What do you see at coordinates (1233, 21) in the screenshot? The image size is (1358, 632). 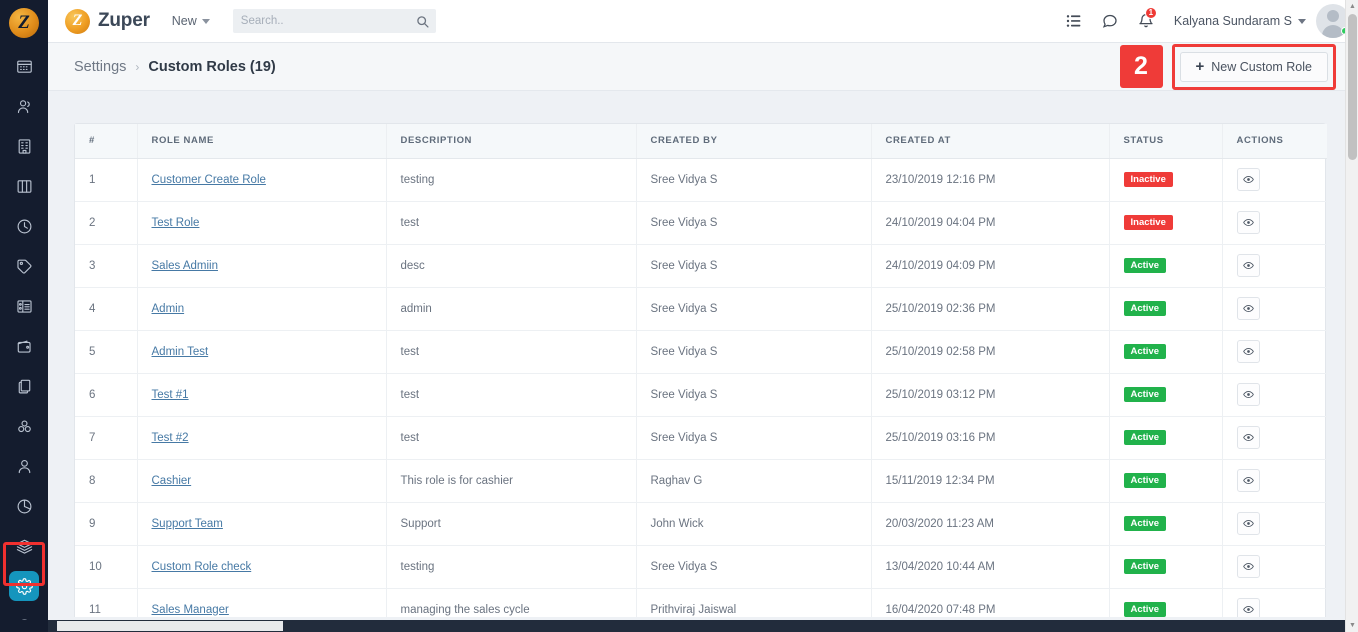 I see `user-name-label: Kalyana Sundaram S` at bounding box center [1233, 21].